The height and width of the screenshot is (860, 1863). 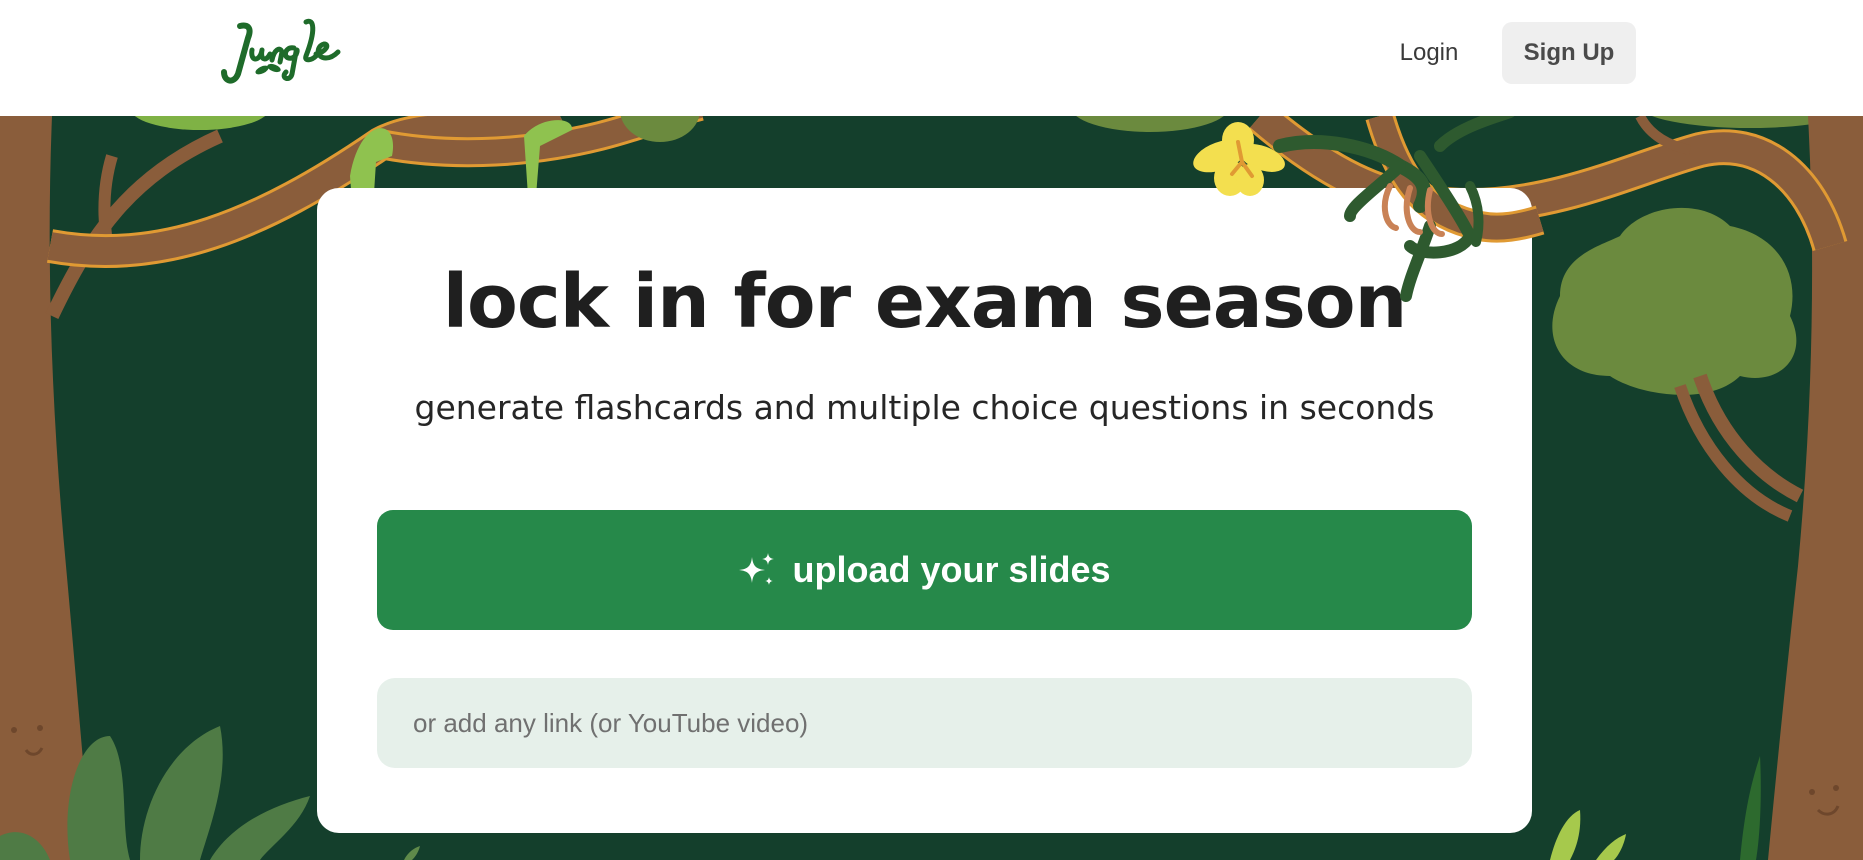 I want to click on hero-headline: lock in for exam season, so click(x=925, y=302).